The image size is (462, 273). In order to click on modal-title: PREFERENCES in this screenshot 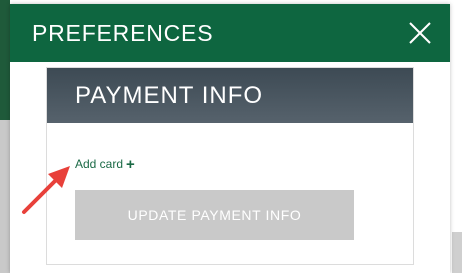, I will do `click(123, 33)`.